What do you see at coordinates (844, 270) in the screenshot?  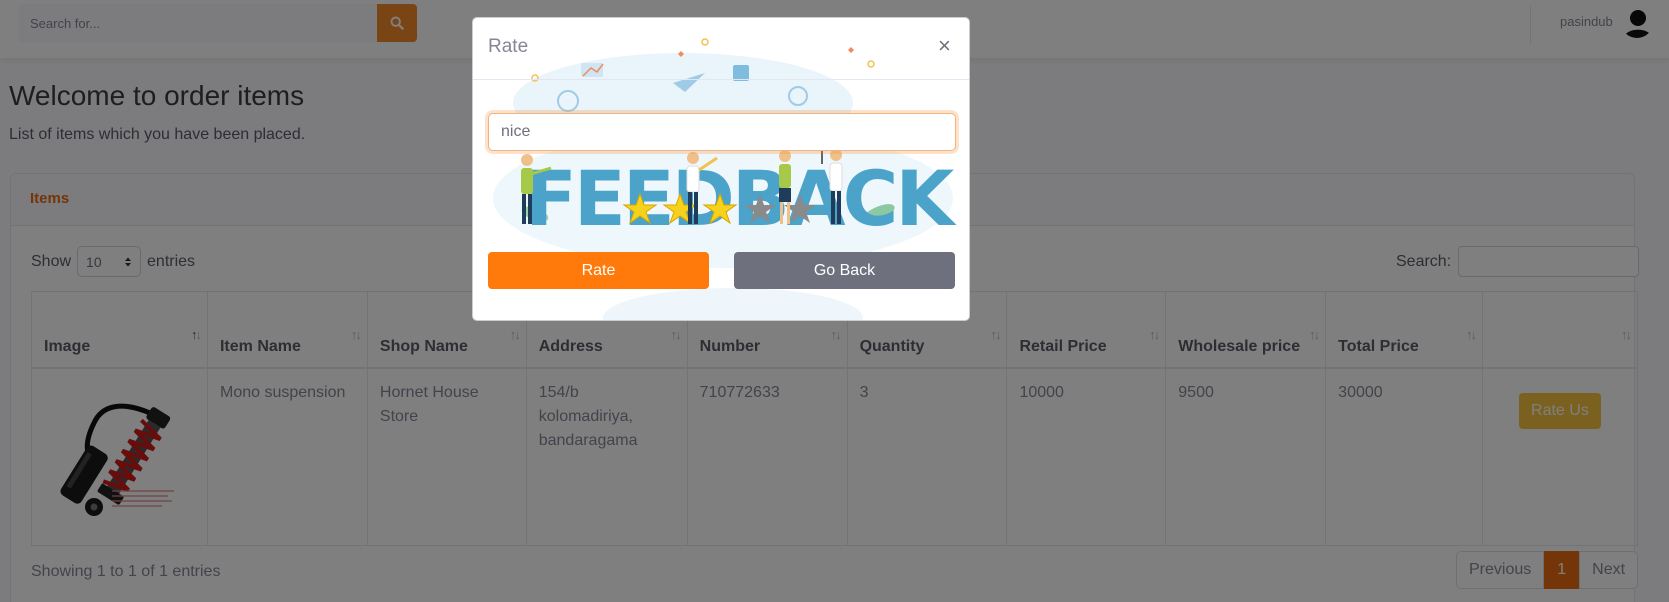 I see `go-back-button: Go Back` at bounding box center [844, 270].